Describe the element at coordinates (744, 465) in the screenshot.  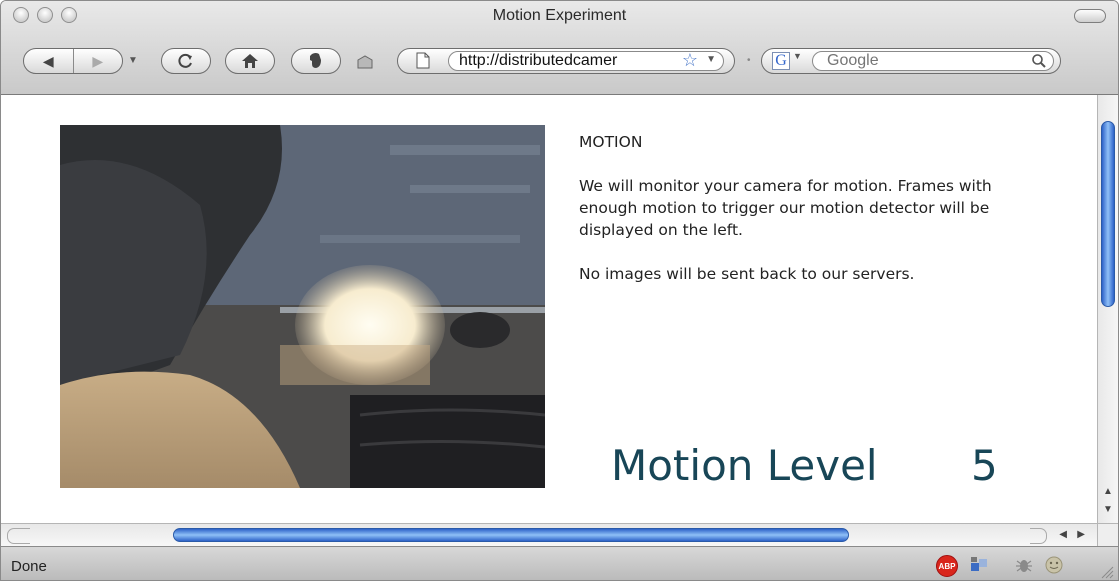
I see `motion-level-label: Motion Level` at that location.